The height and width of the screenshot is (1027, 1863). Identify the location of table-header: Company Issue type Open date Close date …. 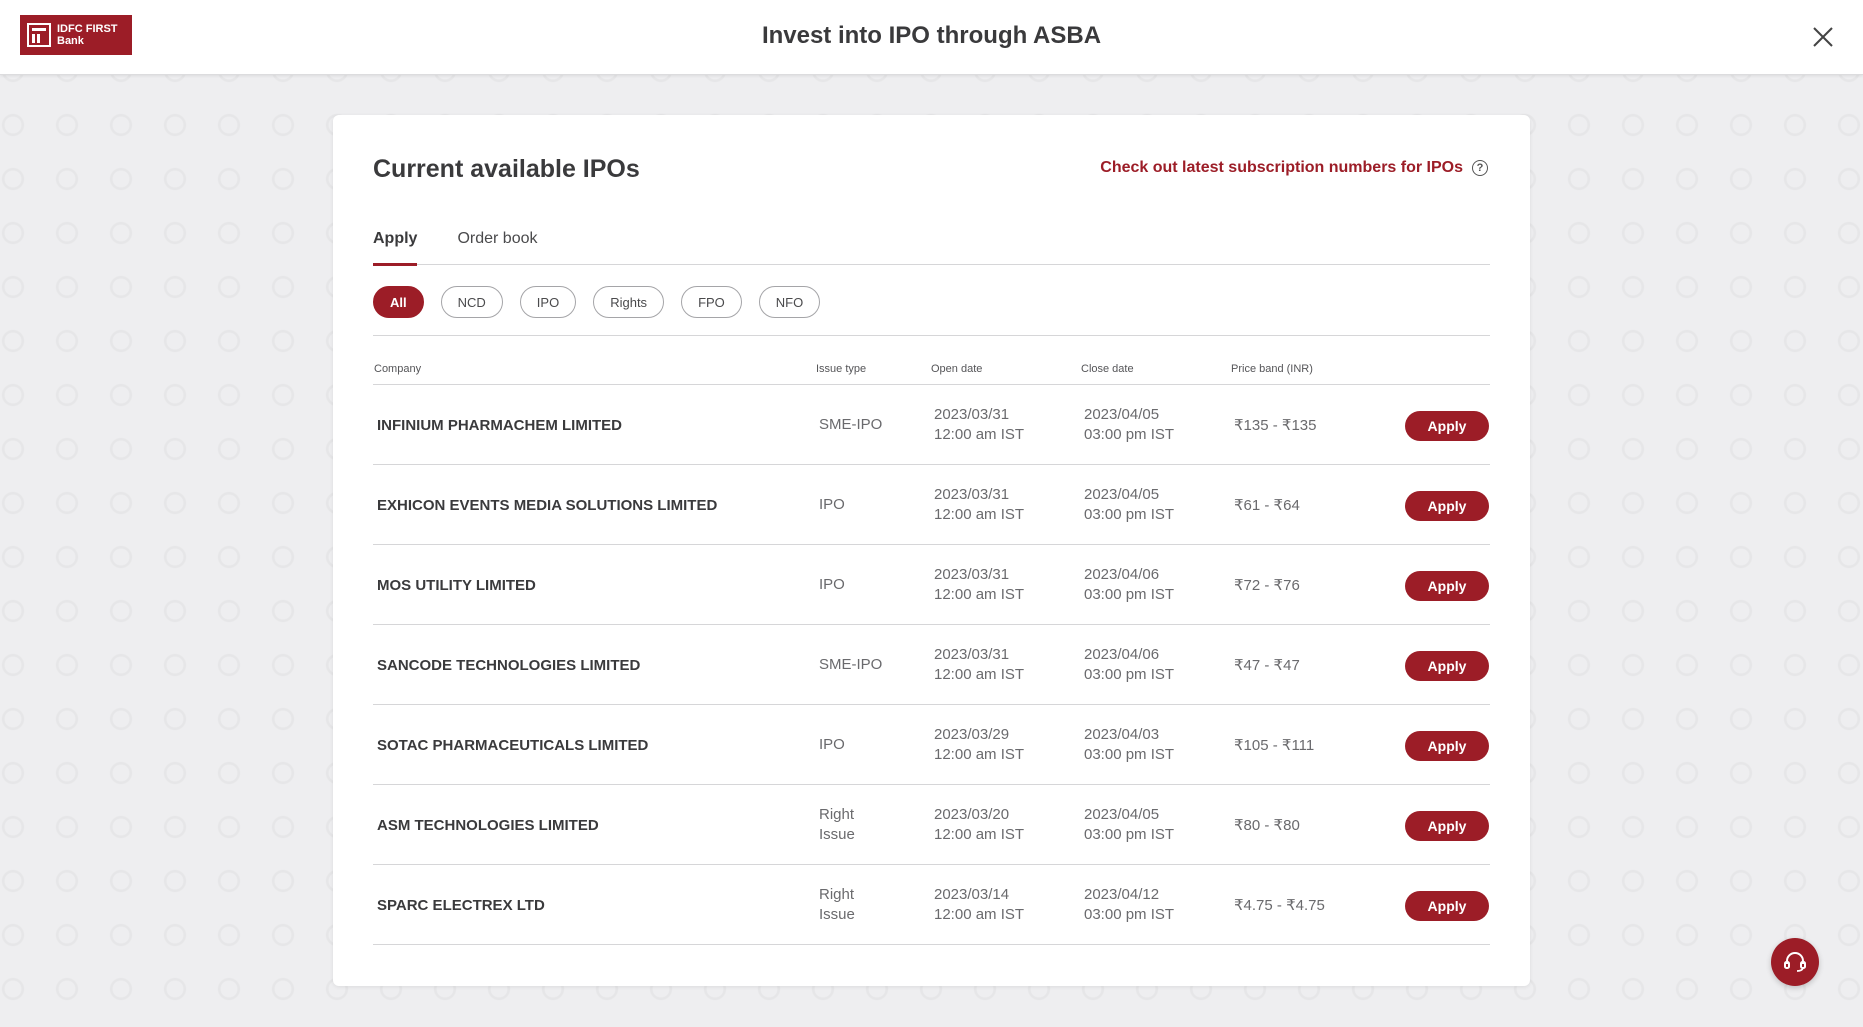
(931, 370).